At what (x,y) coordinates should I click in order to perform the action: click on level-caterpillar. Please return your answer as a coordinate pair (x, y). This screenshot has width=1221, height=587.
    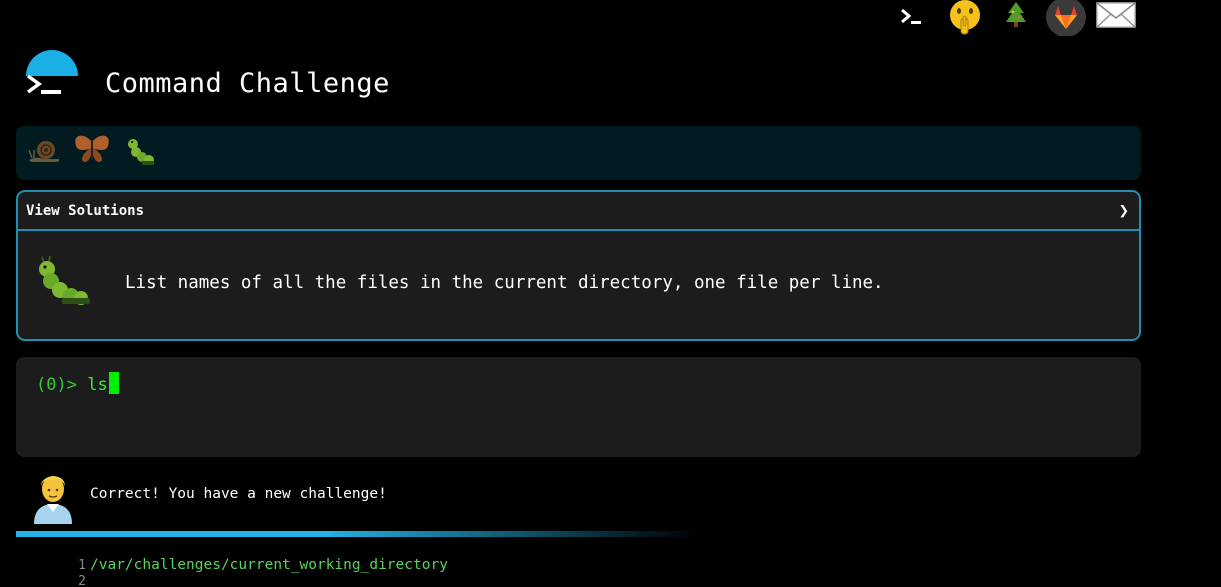
    Looking at the image, I should click on (142, 152).